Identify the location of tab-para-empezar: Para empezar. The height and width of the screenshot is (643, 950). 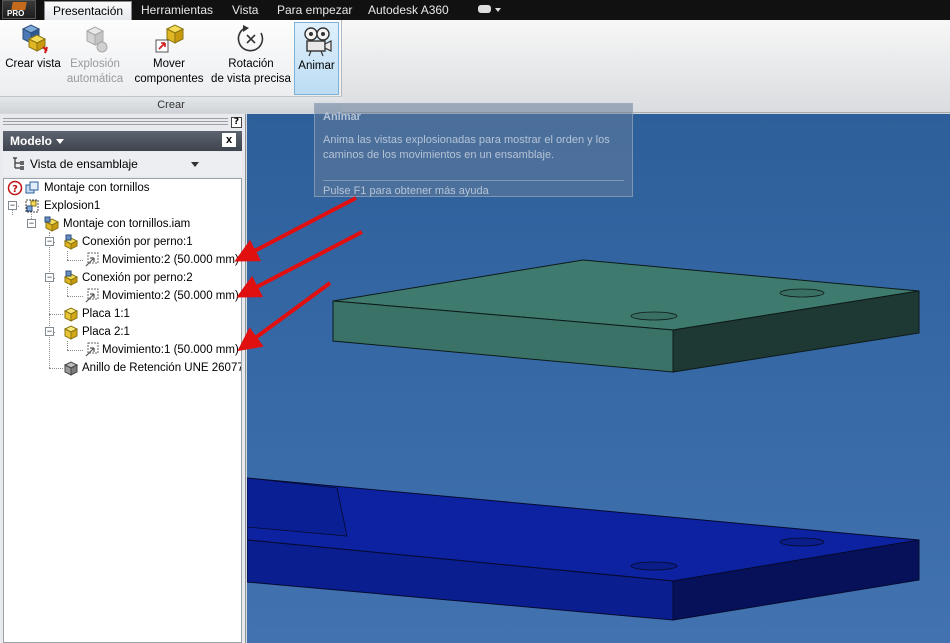
(314, 10).